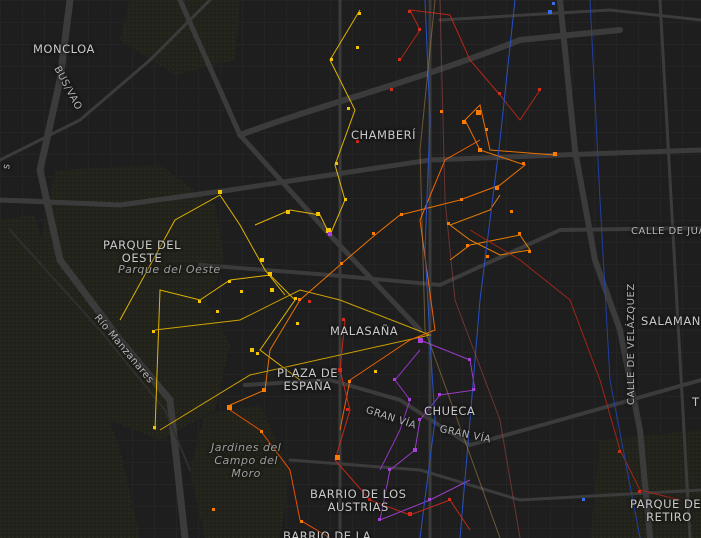 This screenshot has width=701, height=538. I want to click on label-austrias-line2: AUSTRIAS, so click(358, 507).